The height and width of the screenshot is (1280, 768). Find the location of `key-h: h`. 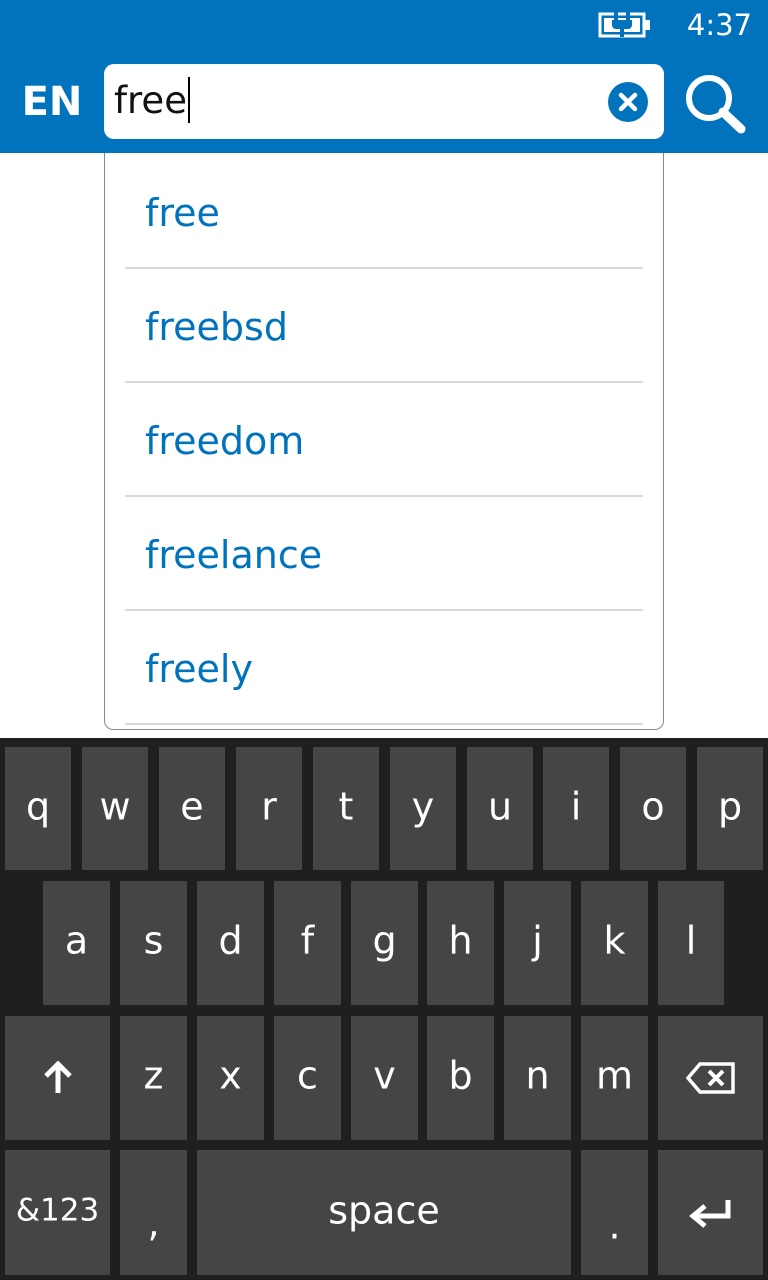

key-h: h is located at coordinates (460, 943).